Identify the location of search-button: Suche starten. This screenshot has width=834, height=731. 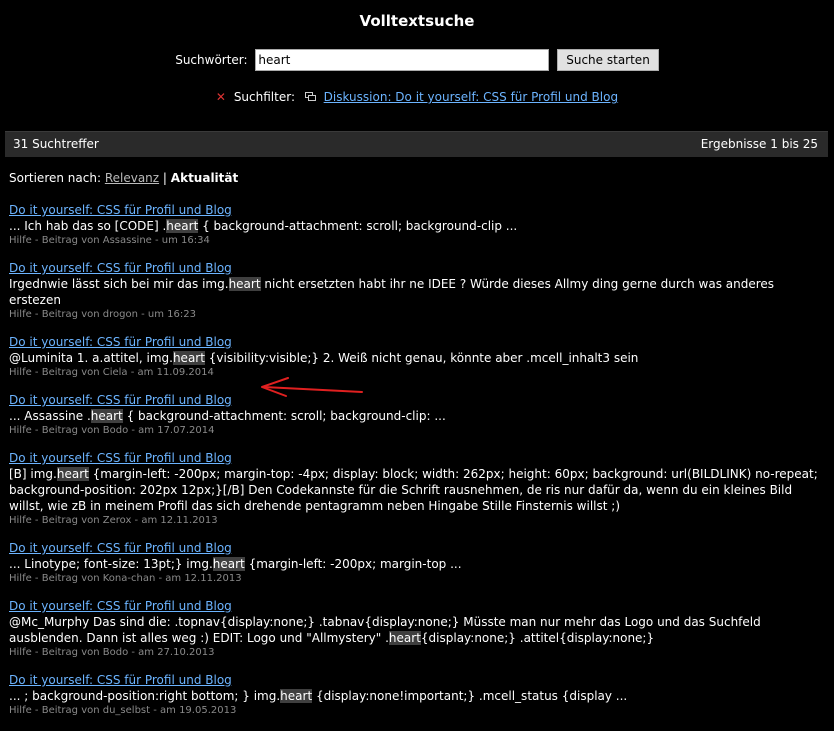
(608, 60).